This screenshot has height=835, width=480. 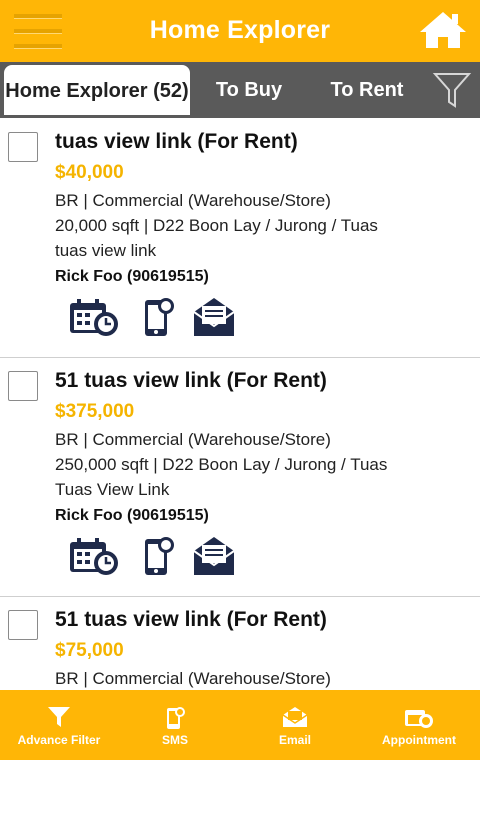 What do you see at coordinates (443, 30) in the screenshot?
I see `home-icon` at bounding box center [443, 30].